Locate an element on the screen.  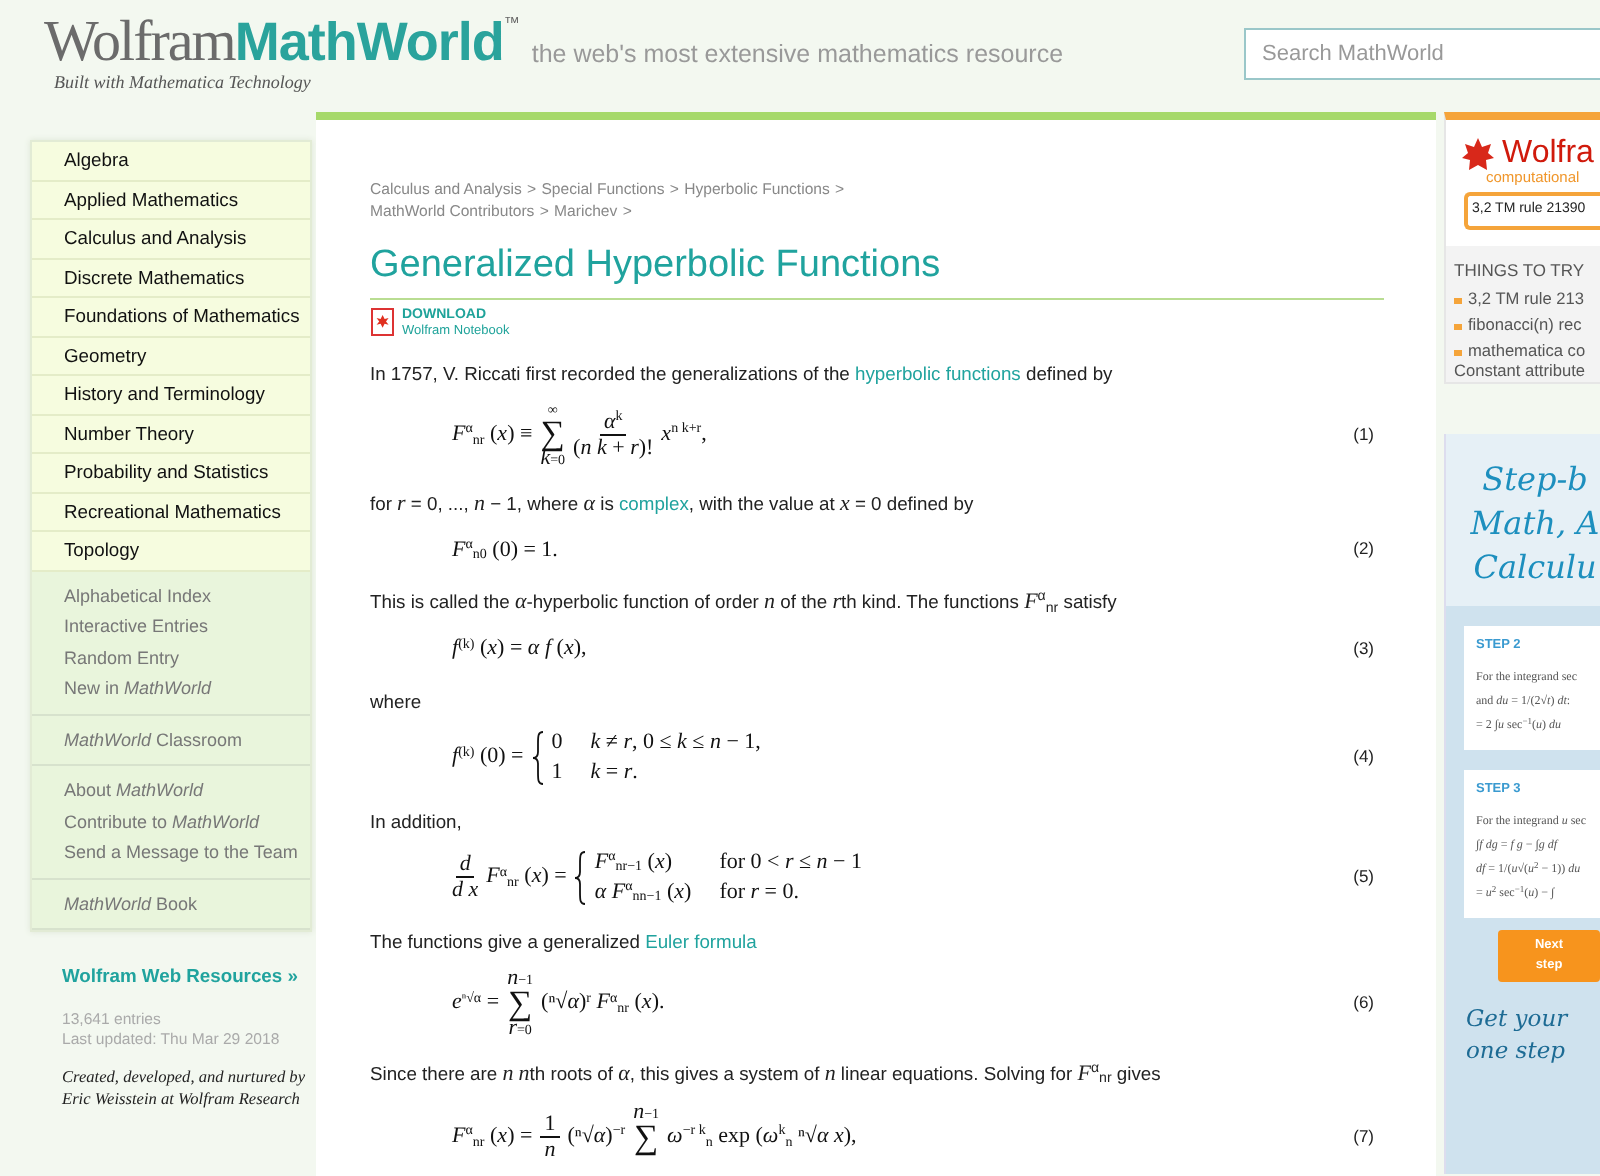
equation-number: (4) is located at coordinates (1363, 757).